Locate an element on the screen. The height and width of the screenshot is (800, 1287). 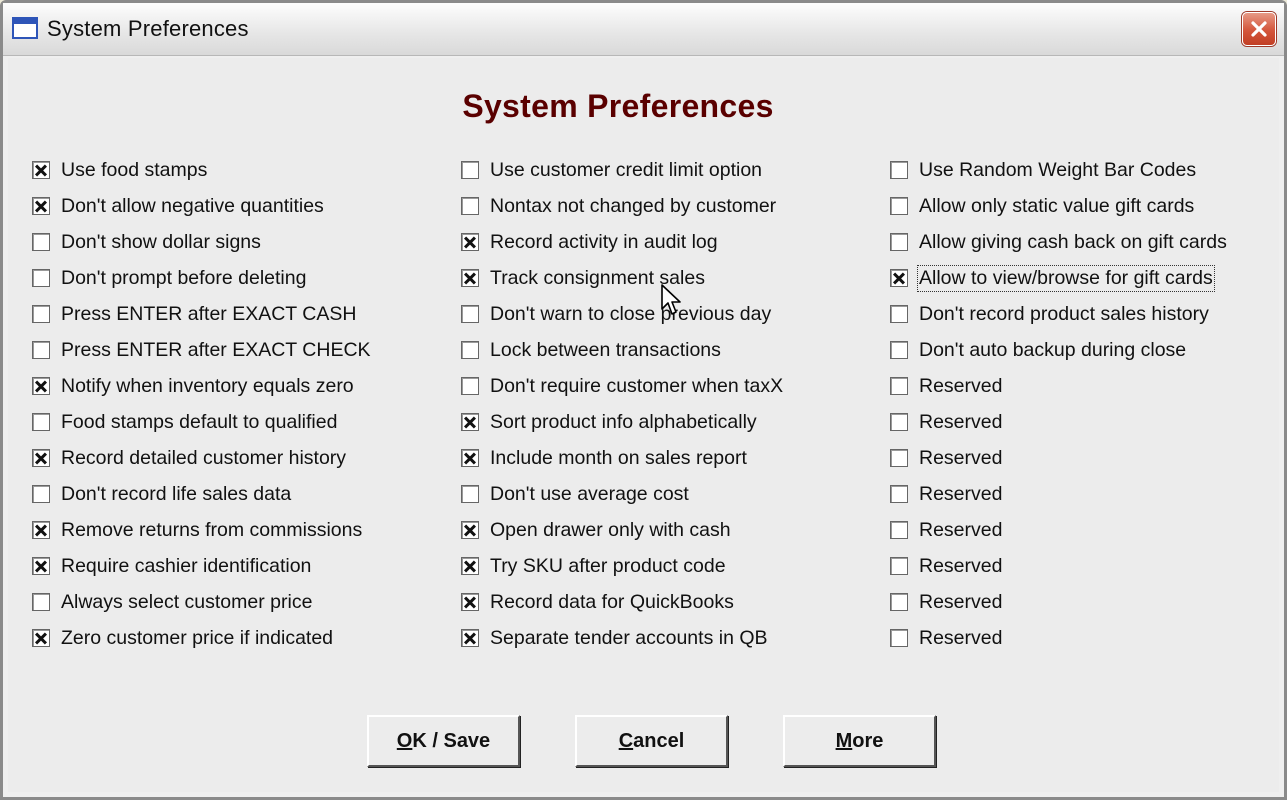
option-row: Try SKU after product code is located at coordinates (622, 566).